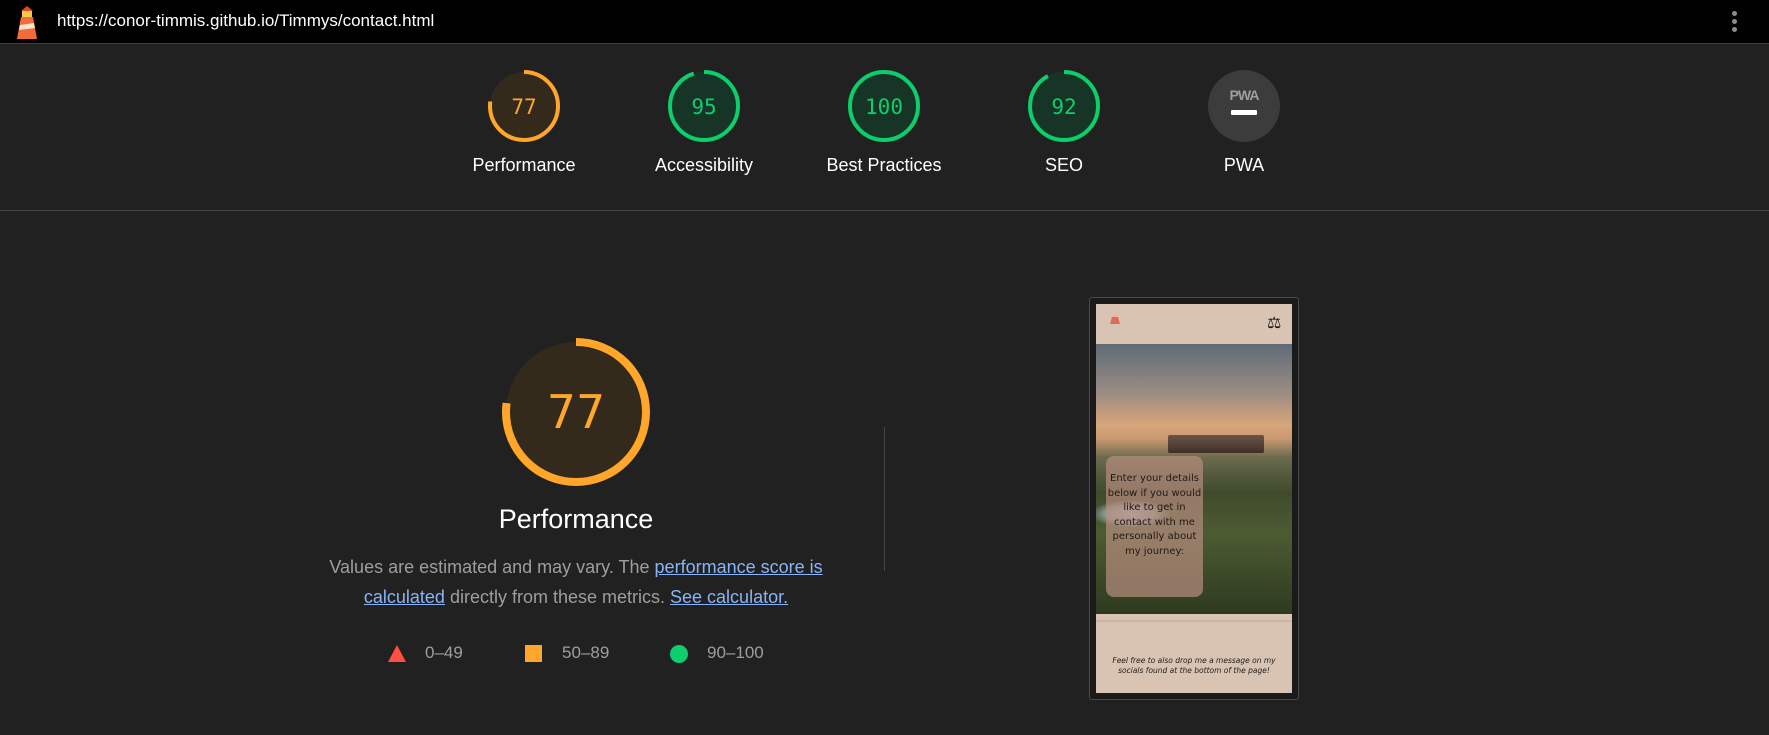 This screenshot has height=735, width=1769. I want to click on circle-icon, so click(679, 654).